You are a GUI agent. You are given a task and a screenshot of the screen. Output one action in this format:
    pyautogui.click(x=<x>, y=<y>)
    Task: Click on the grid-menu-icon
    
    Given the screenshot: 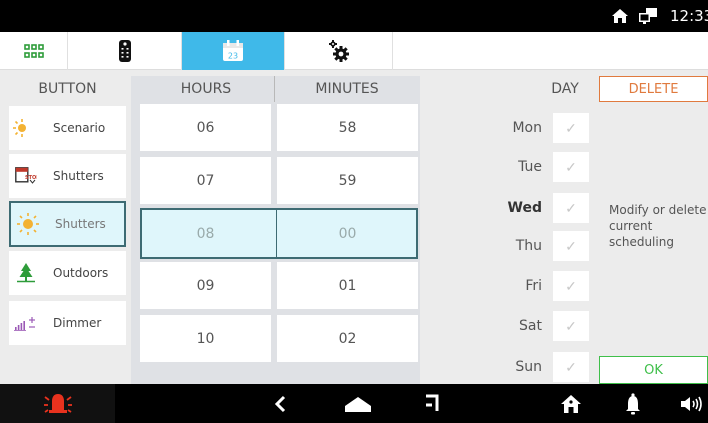 What is the action you would take?
    pyautogui.click(x=33, y=51)
    